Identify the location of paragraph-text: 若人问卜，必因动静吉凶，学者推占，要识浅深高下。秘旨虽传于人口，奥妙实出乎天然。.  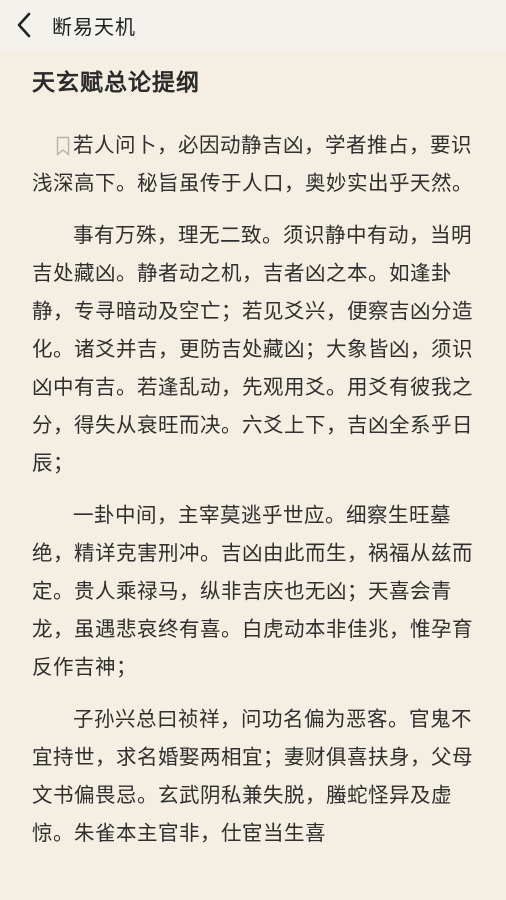
(252, 164).